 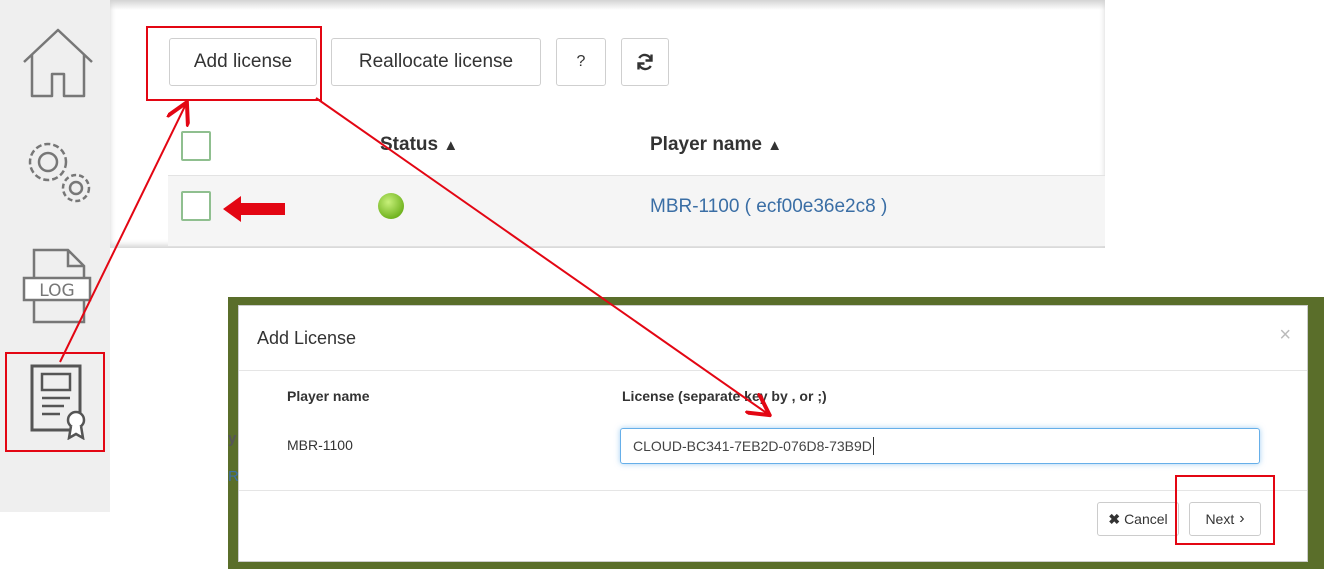 I want to click on arrow-left-icon, so click(x=254, y=209).